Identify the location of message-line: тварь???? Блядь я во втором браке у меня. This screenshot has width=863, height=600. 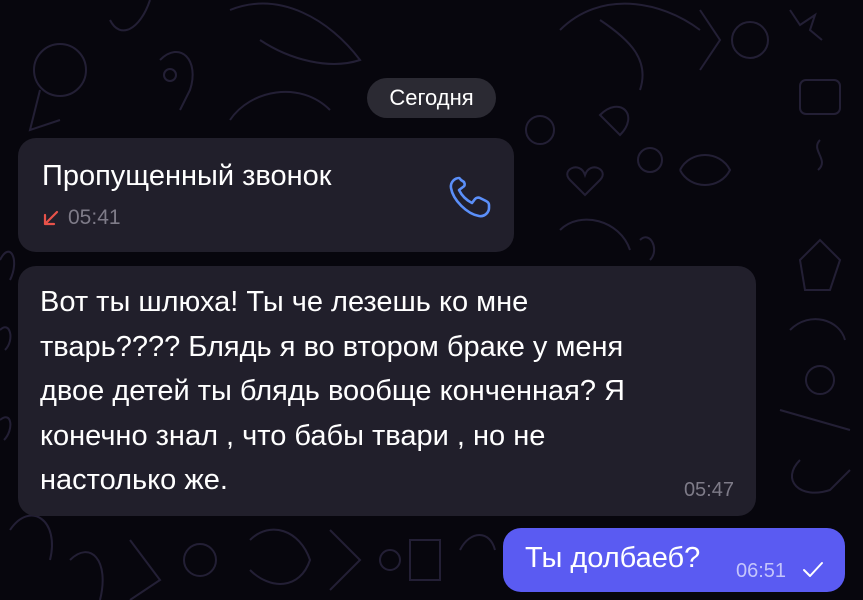
(332, 346).